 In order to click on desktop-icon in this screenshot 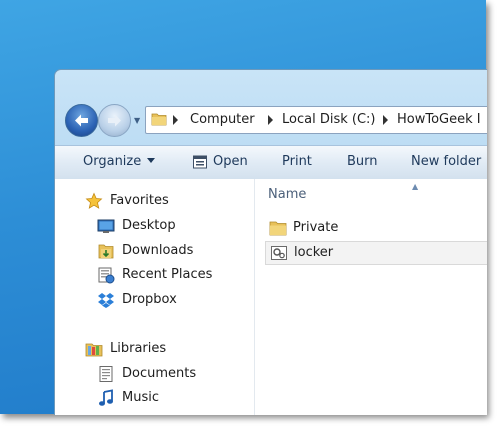, I will do `click(106, 226)`.